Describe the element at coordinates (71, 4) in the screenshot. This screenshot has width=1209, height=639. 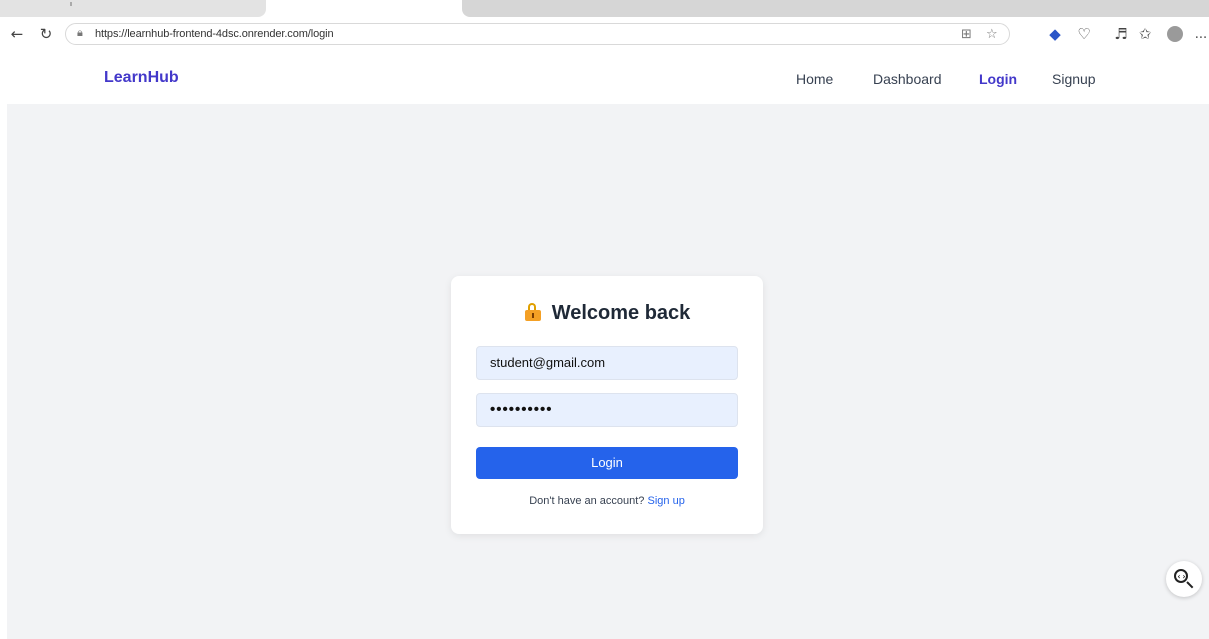
I see `tab-indicator` at that location.